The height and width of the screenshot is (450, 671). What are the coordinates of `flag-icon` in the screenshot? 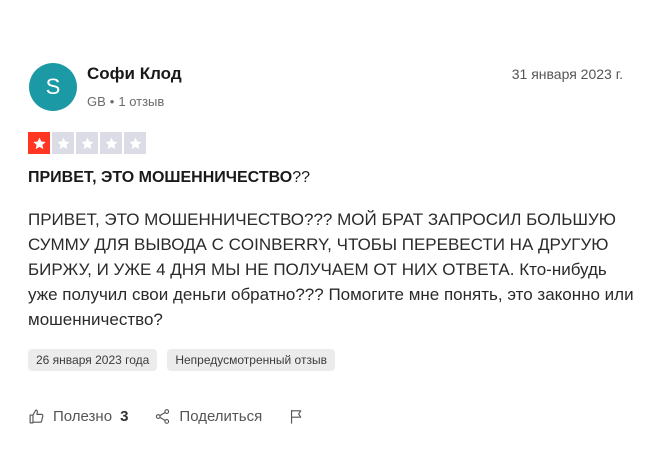 It's located at (296, 417).